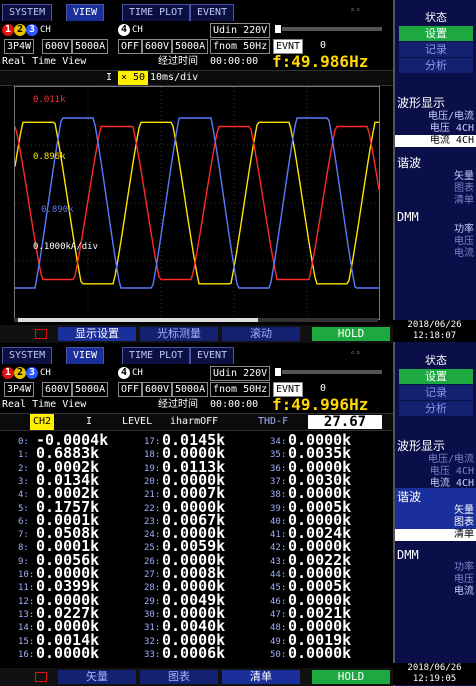  What do you see at coordinates (278, 29) in the screenshot?
I see `battery-icon` at bounding box center [278, 29].